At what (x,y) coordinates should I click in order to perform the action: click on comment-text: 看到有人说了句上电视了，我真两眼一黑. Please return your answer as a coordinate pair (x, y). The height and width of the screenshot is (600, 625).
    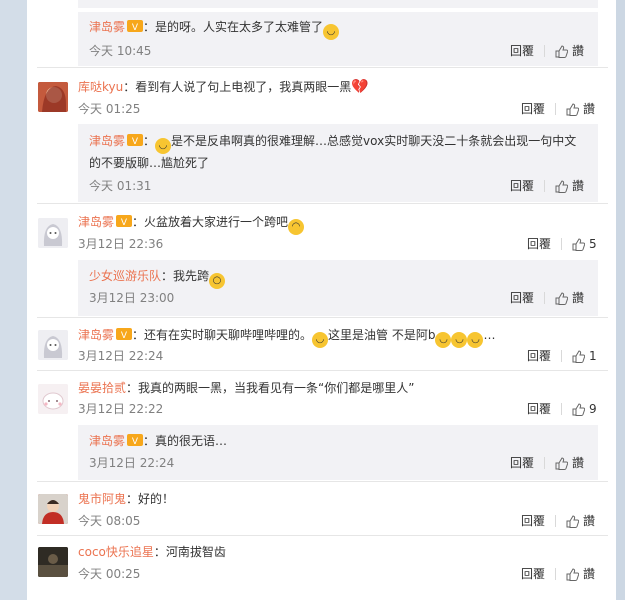
    Looking at the image, I should click on (243, 87).